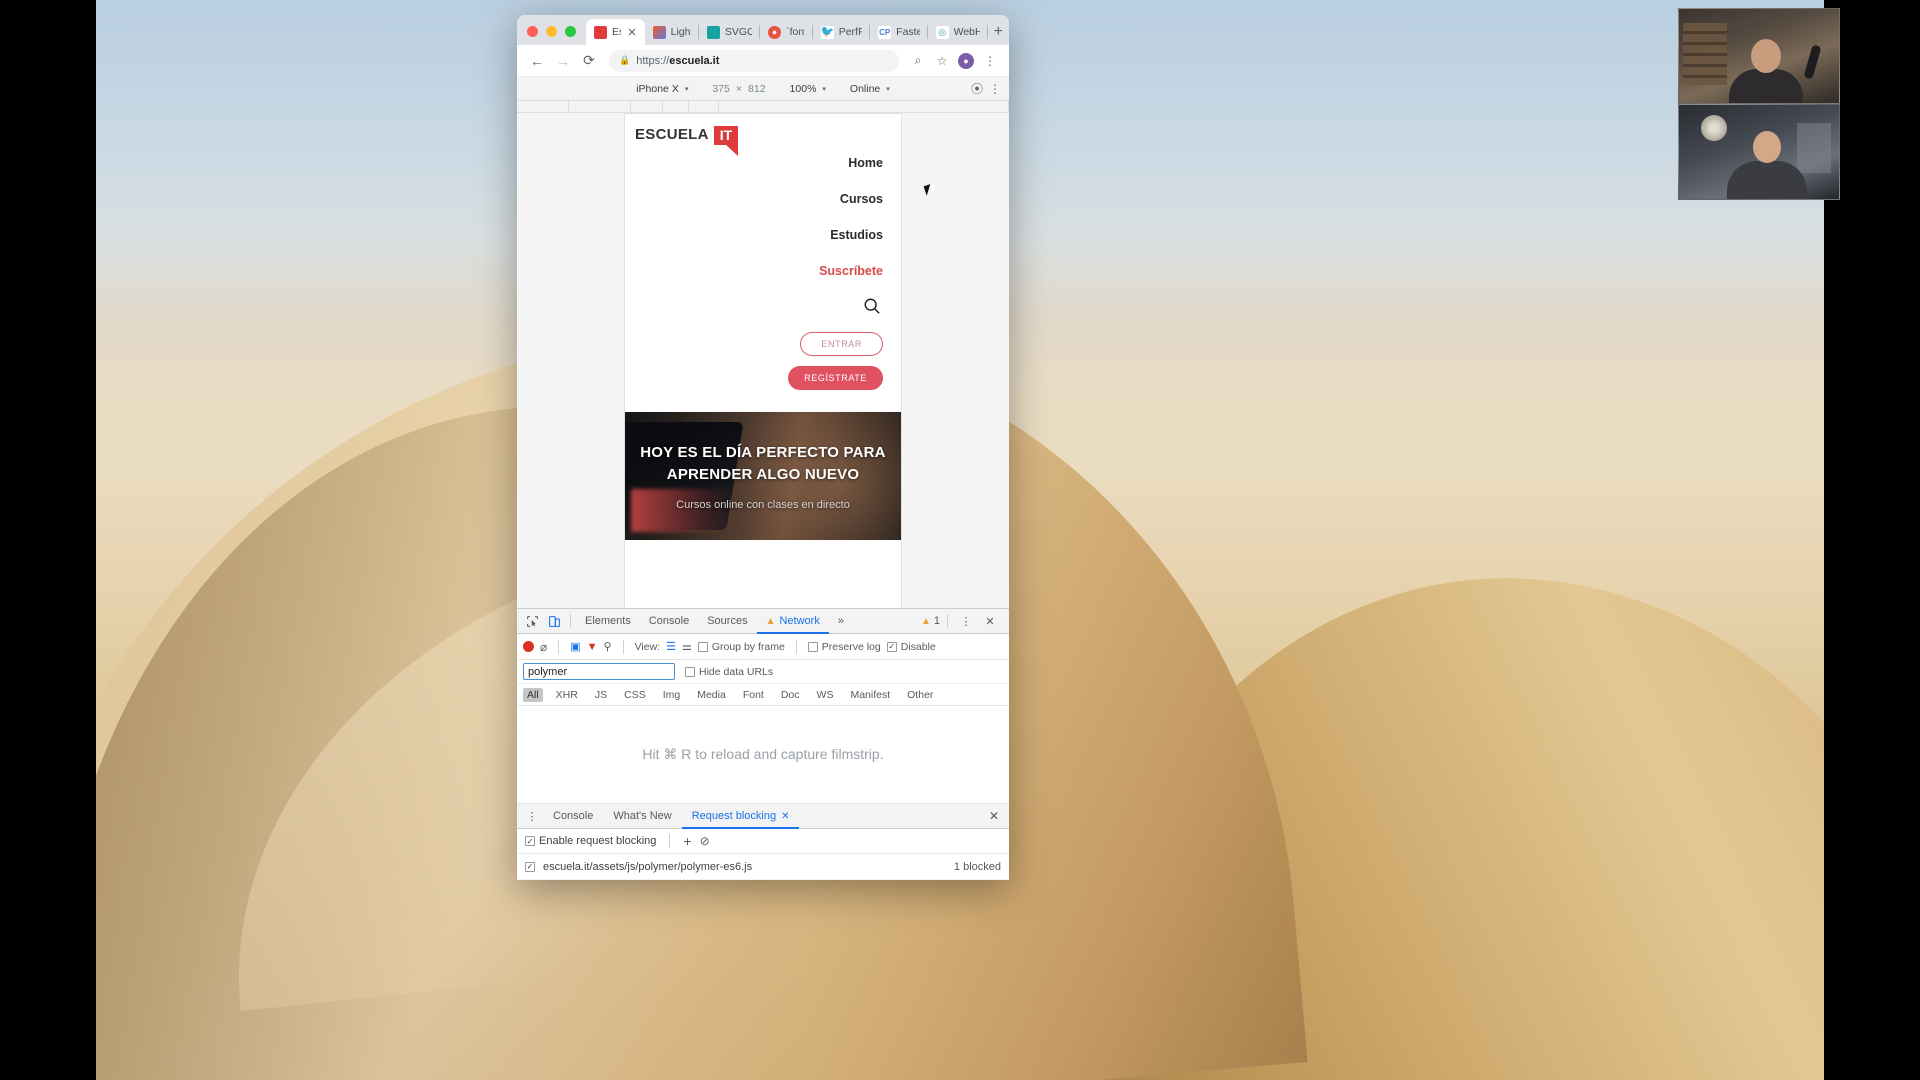 The height and width of the screenshot is (1080, 1920). Describe the element at coordinates (870, 89) in the screenshot. I see `network-throttling-selector: Online ▾` at that location.